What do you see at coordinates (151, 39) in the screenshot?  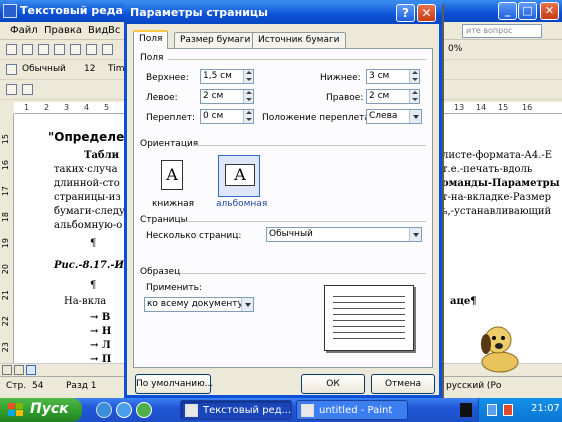 I see `tab-margins: Поля` at bounding box center [151, 39].